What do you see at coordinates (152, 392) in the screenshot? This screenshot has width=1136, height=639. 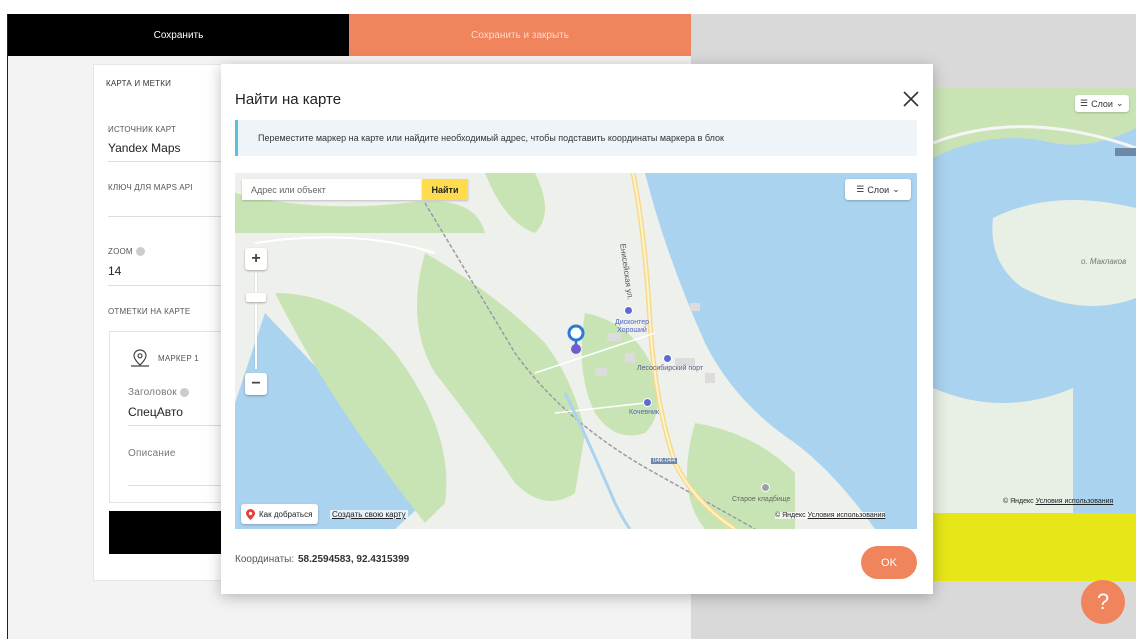 I see `heading-label-text: Заголовок` at bounding box center [152, 392].